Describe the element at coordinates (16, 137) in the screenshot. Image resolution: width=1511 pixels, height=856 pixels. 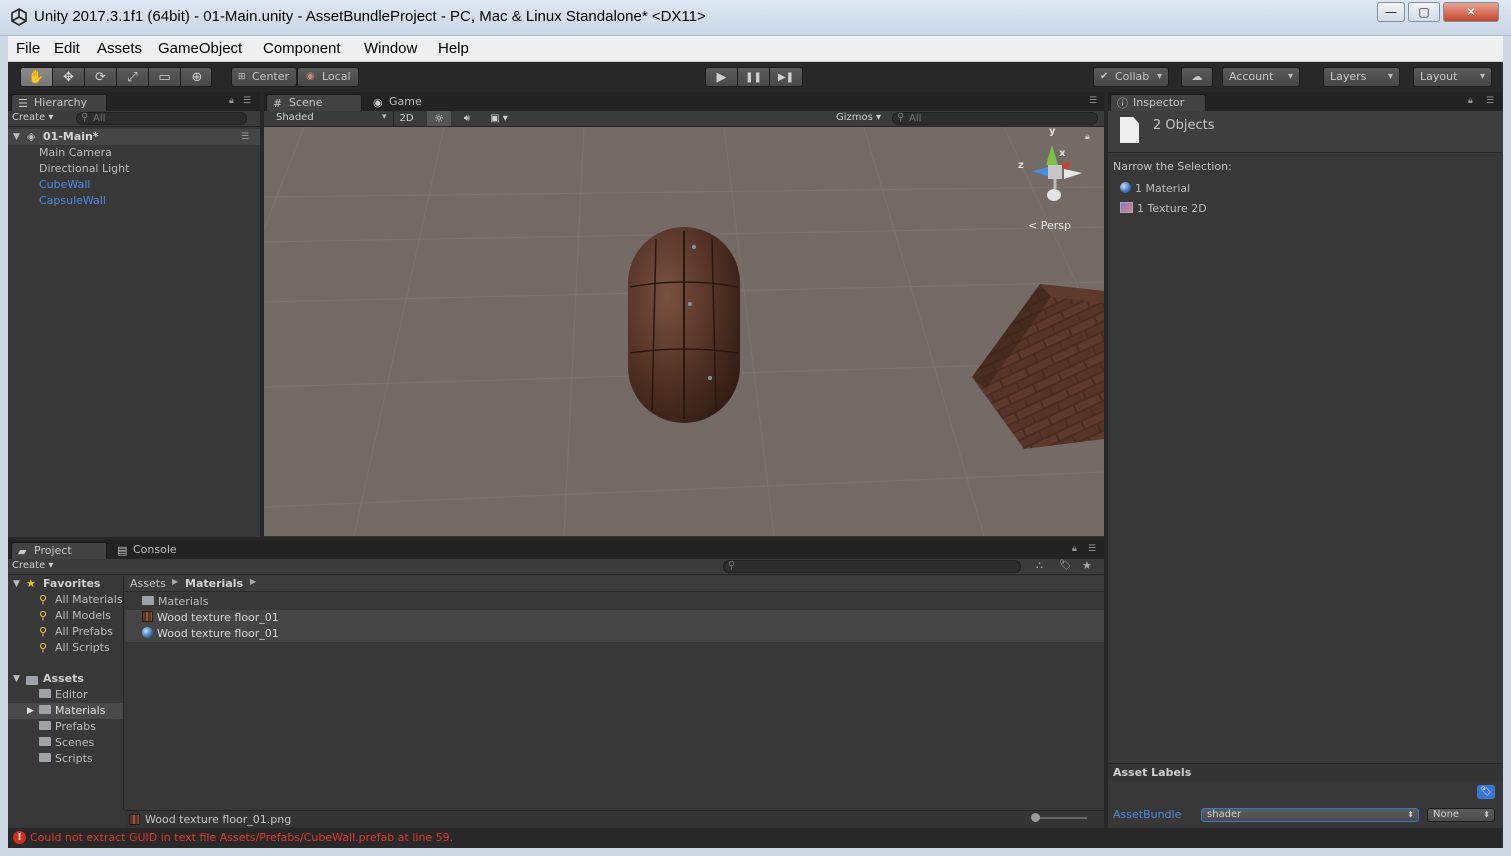
I see `expand-arrow-icon: ▼` at that location.